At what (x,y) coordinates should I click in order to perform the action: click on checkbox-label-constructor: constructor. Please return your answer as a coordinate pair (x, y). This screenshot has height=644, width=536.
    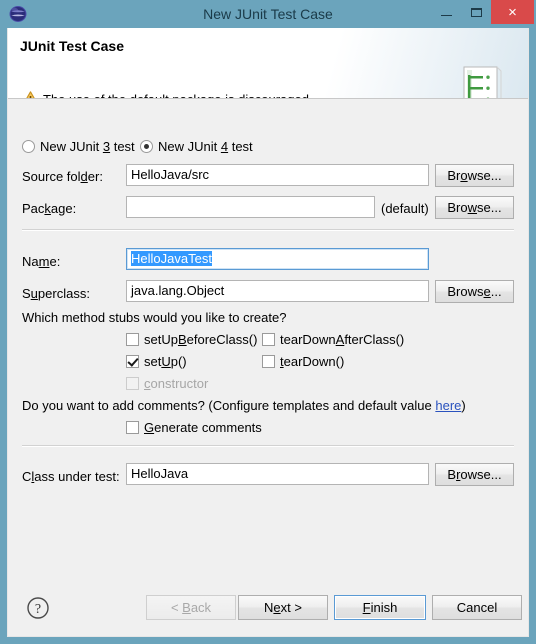
    Looking at the image, I should click on (176, 383).